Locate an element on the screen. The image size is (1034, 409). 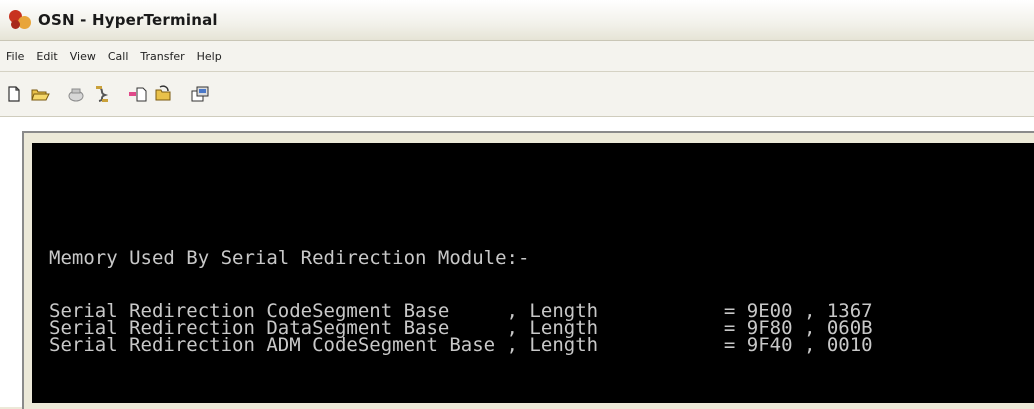
window-title: OSN - HyperTerminal is located at coordinates (128, 20).